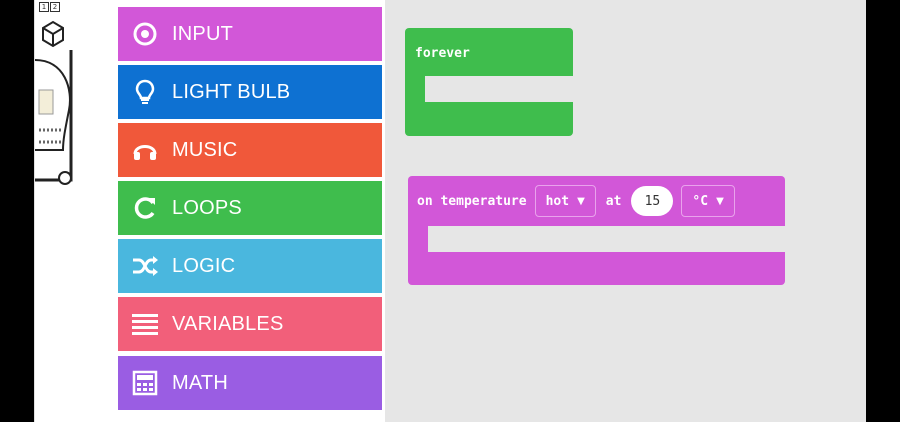 The image size is (900, 422). I want to click on right-border, so click(883, 211).